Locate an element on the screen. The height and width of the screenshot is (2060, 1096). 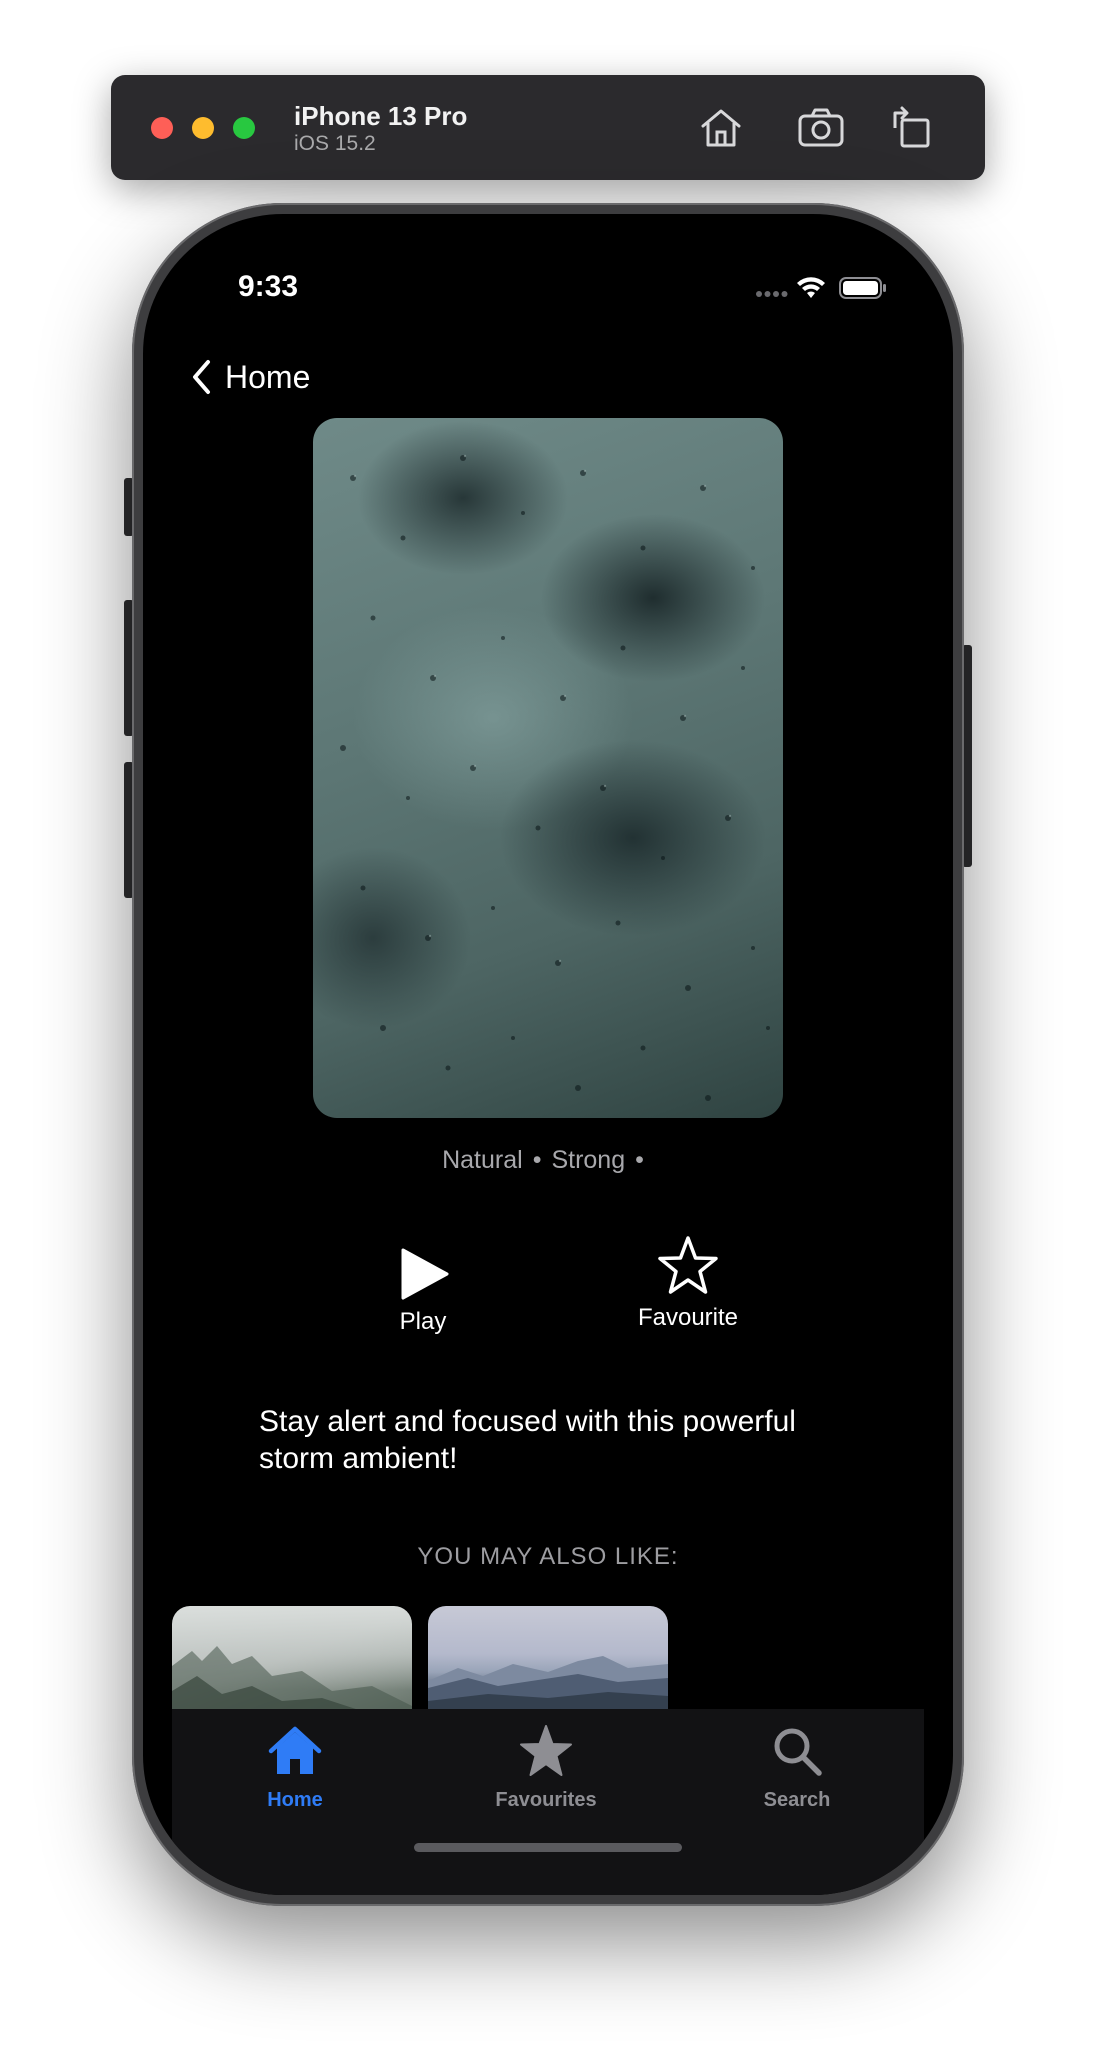
star-outline-icon is located at coordinates (688, 1265).